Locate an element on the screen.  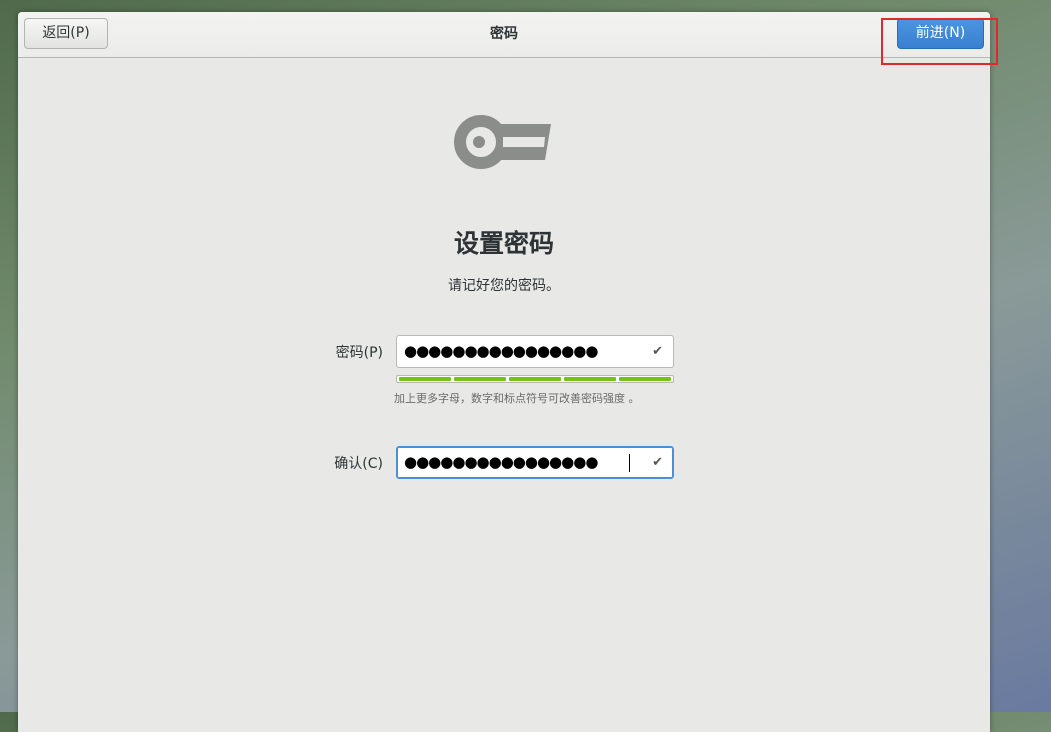
header-title: 密码 is located at coordinates (504, 34).